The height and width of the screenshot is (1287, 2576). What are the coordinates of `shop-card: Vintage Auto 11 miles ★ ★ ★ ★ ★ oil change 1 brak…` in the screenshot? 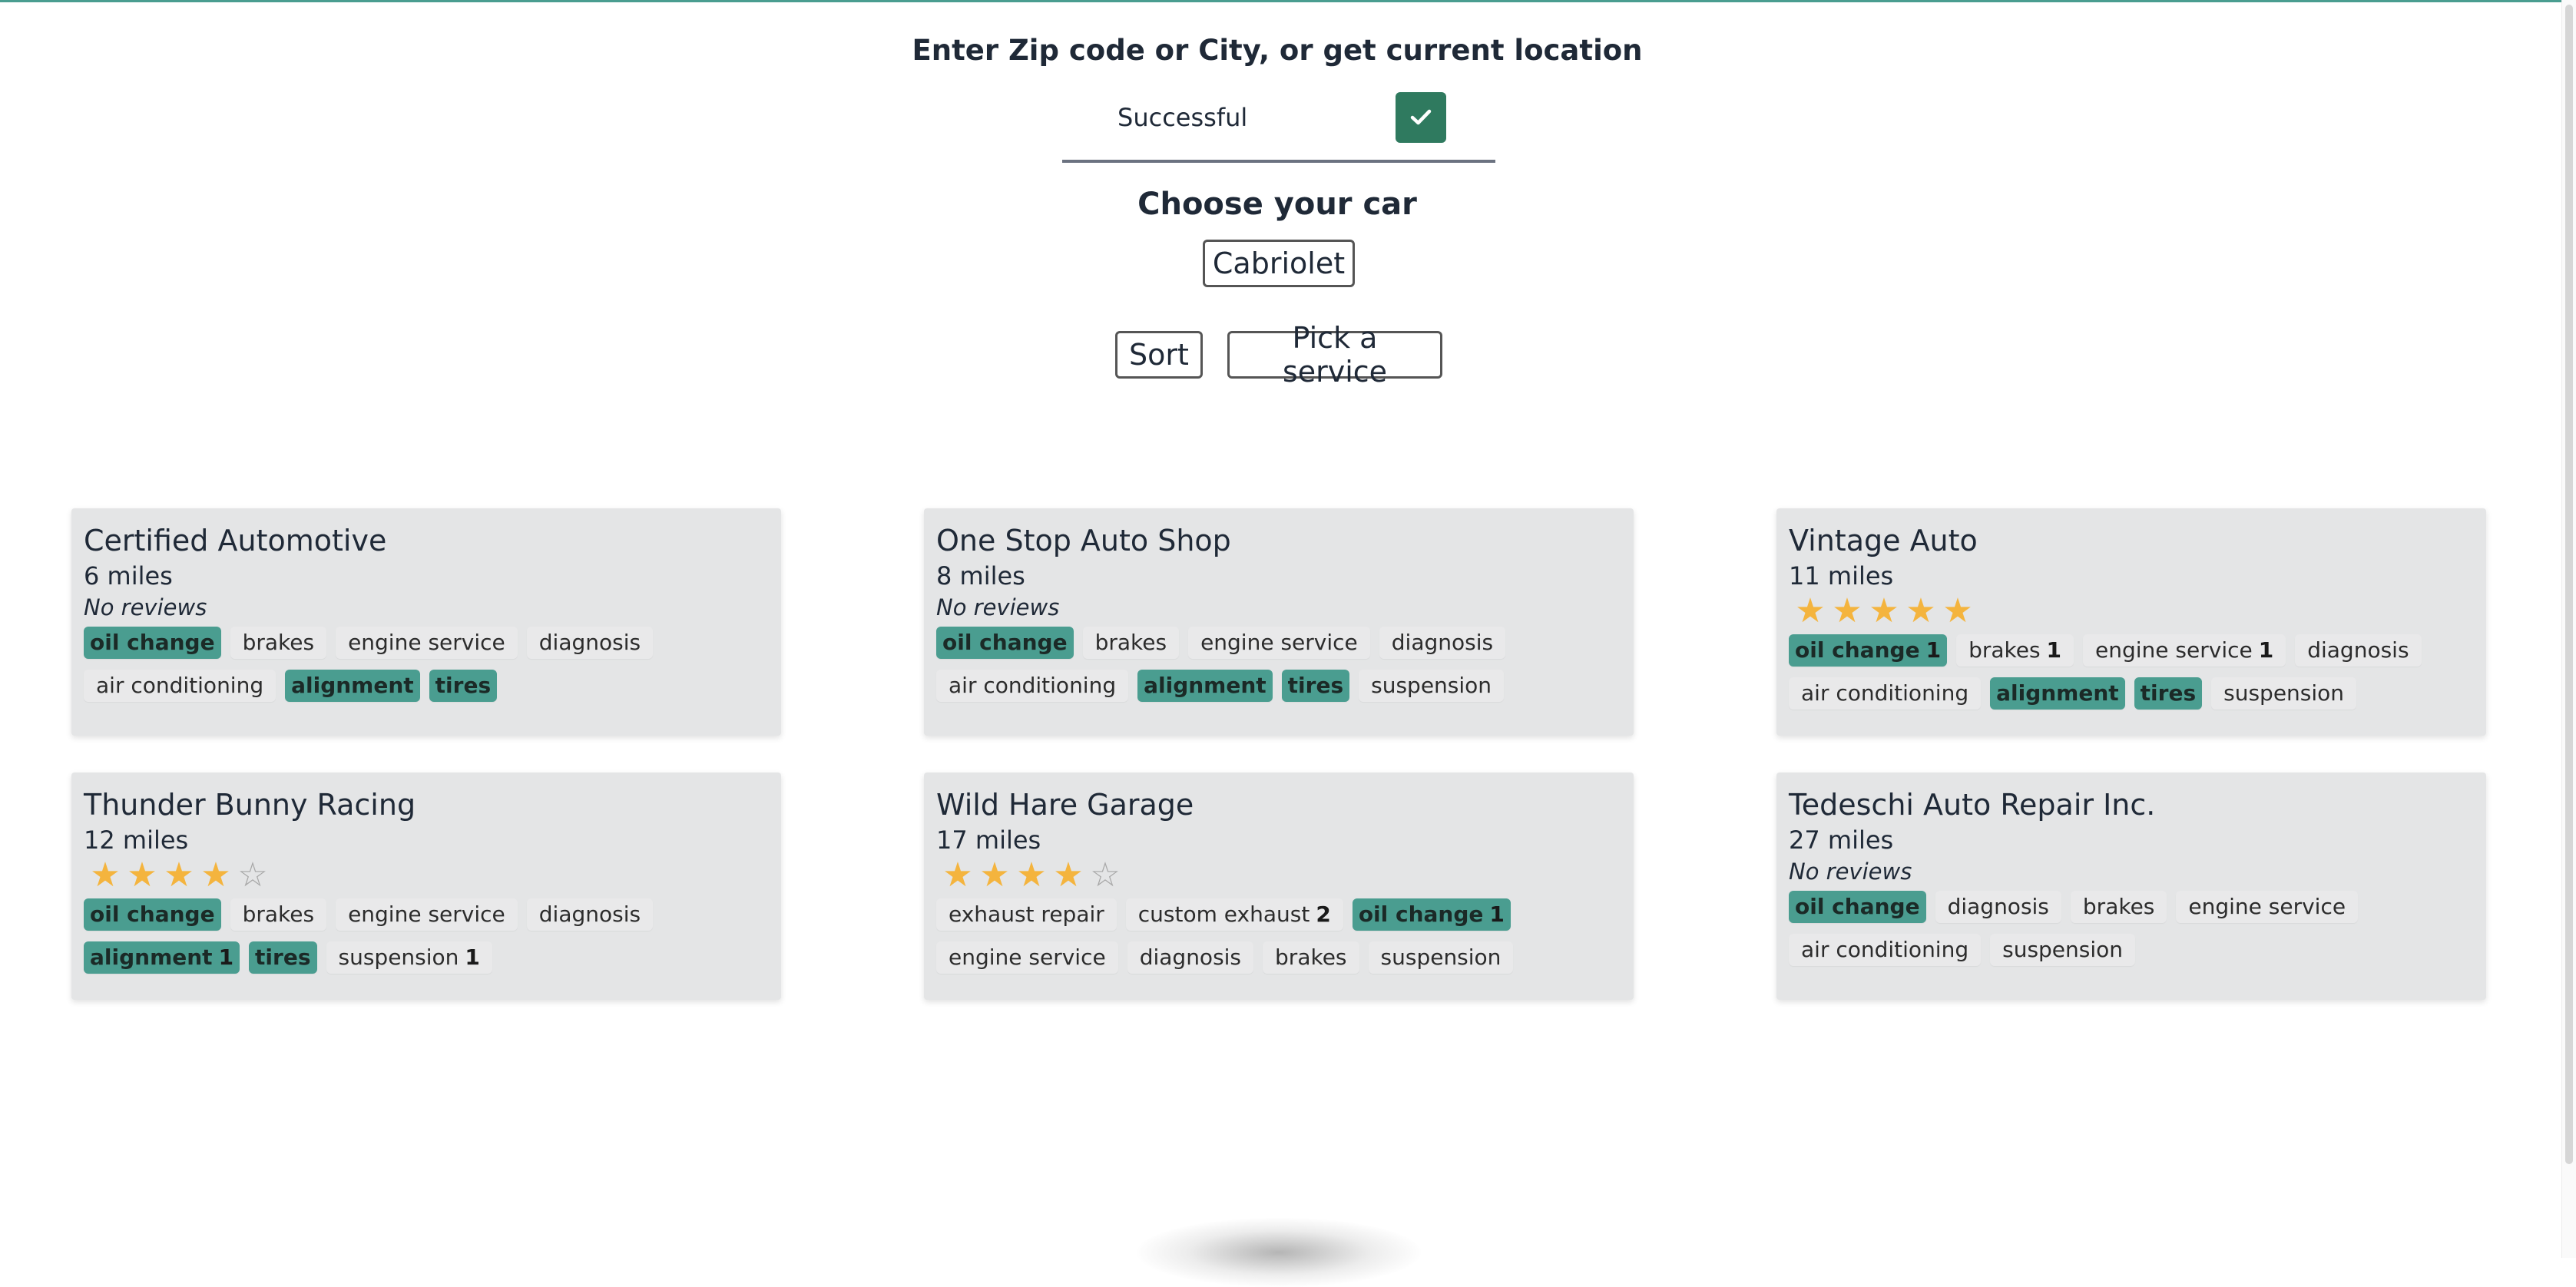 It's located at (2131, 622).